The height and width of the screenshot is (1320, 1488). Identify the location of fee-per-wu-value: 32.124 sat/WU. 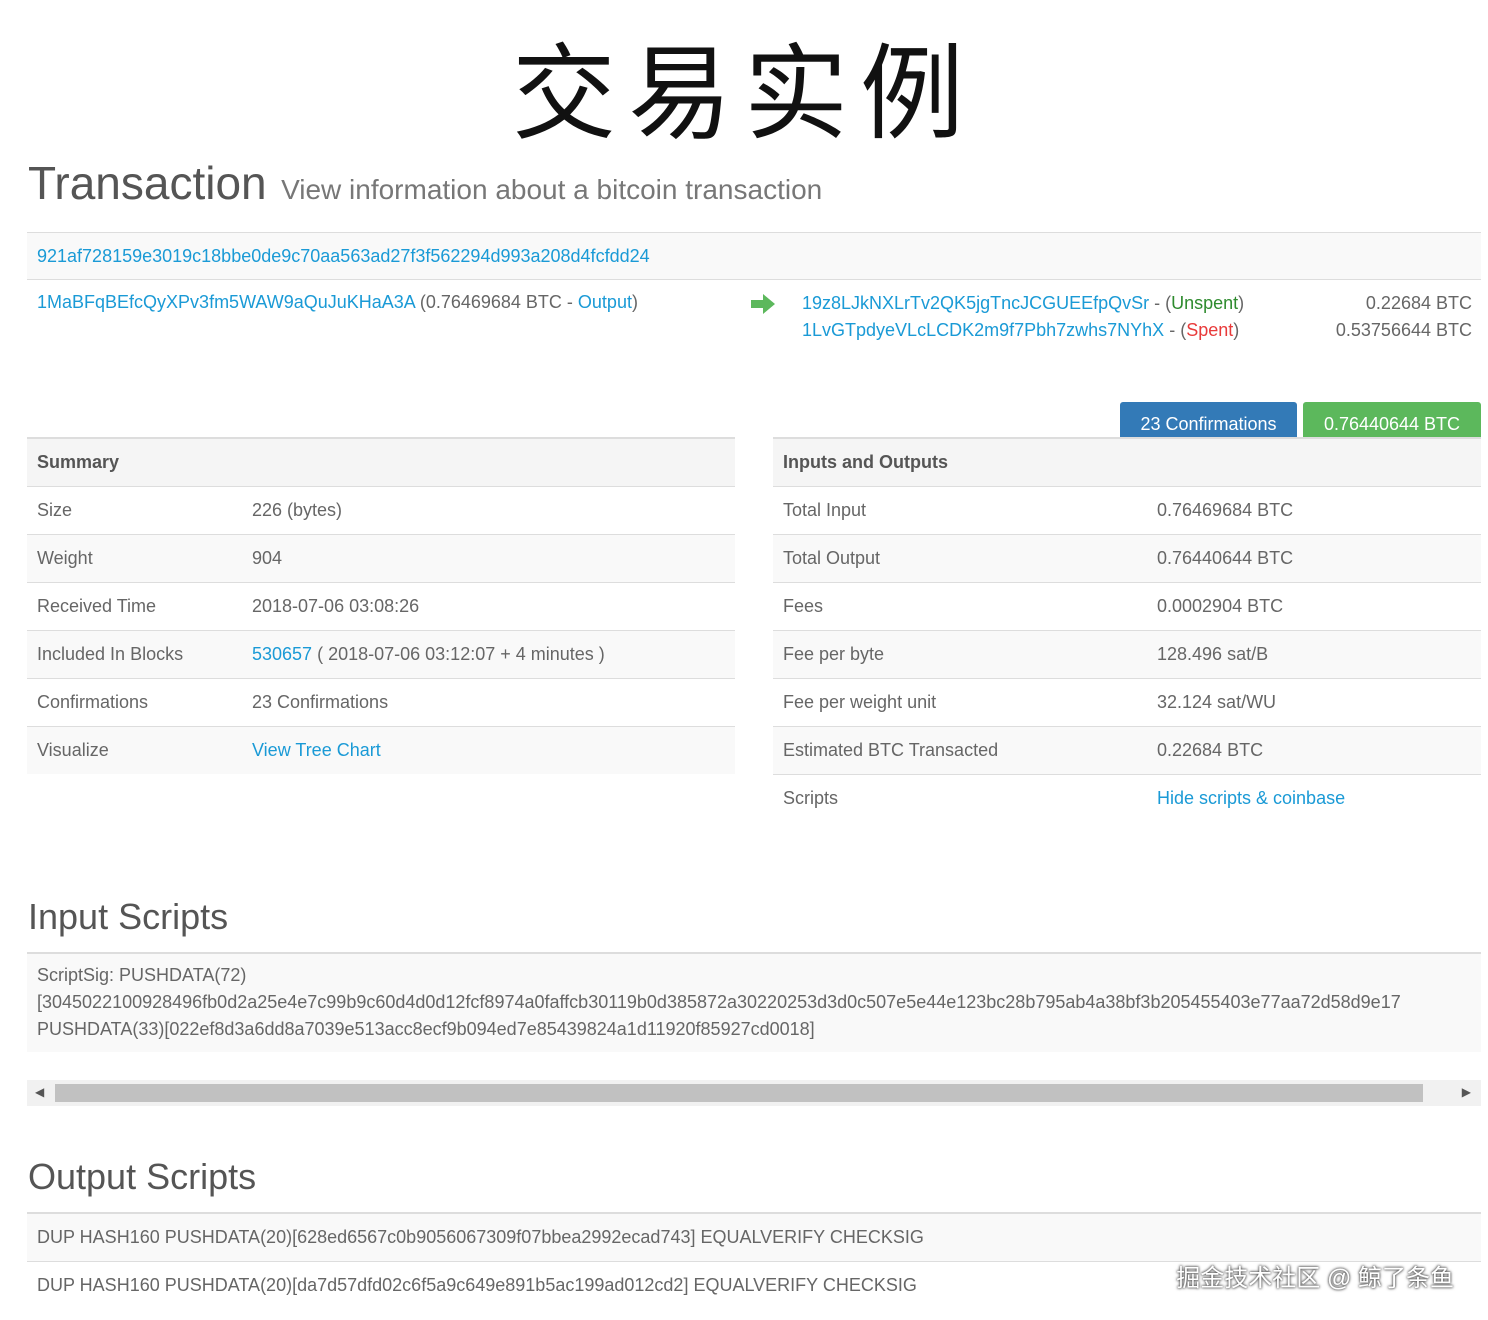
(1314, 702).